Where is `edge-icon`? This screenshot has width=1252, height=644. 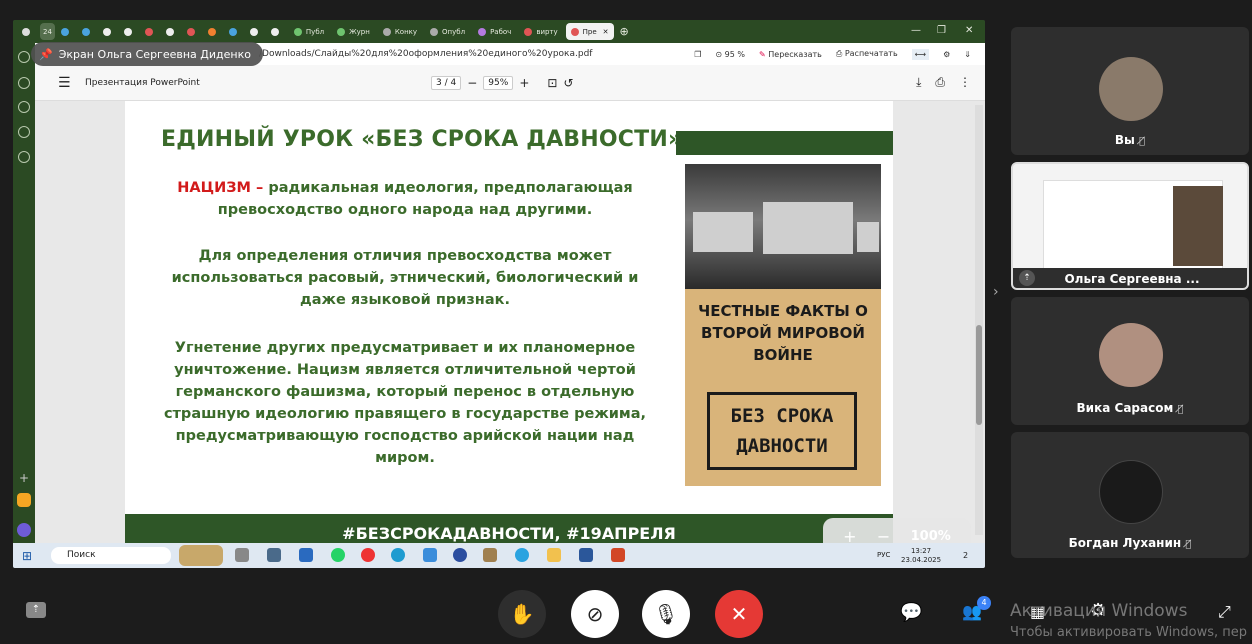
edge-icon is located at coordinates (398, 555).